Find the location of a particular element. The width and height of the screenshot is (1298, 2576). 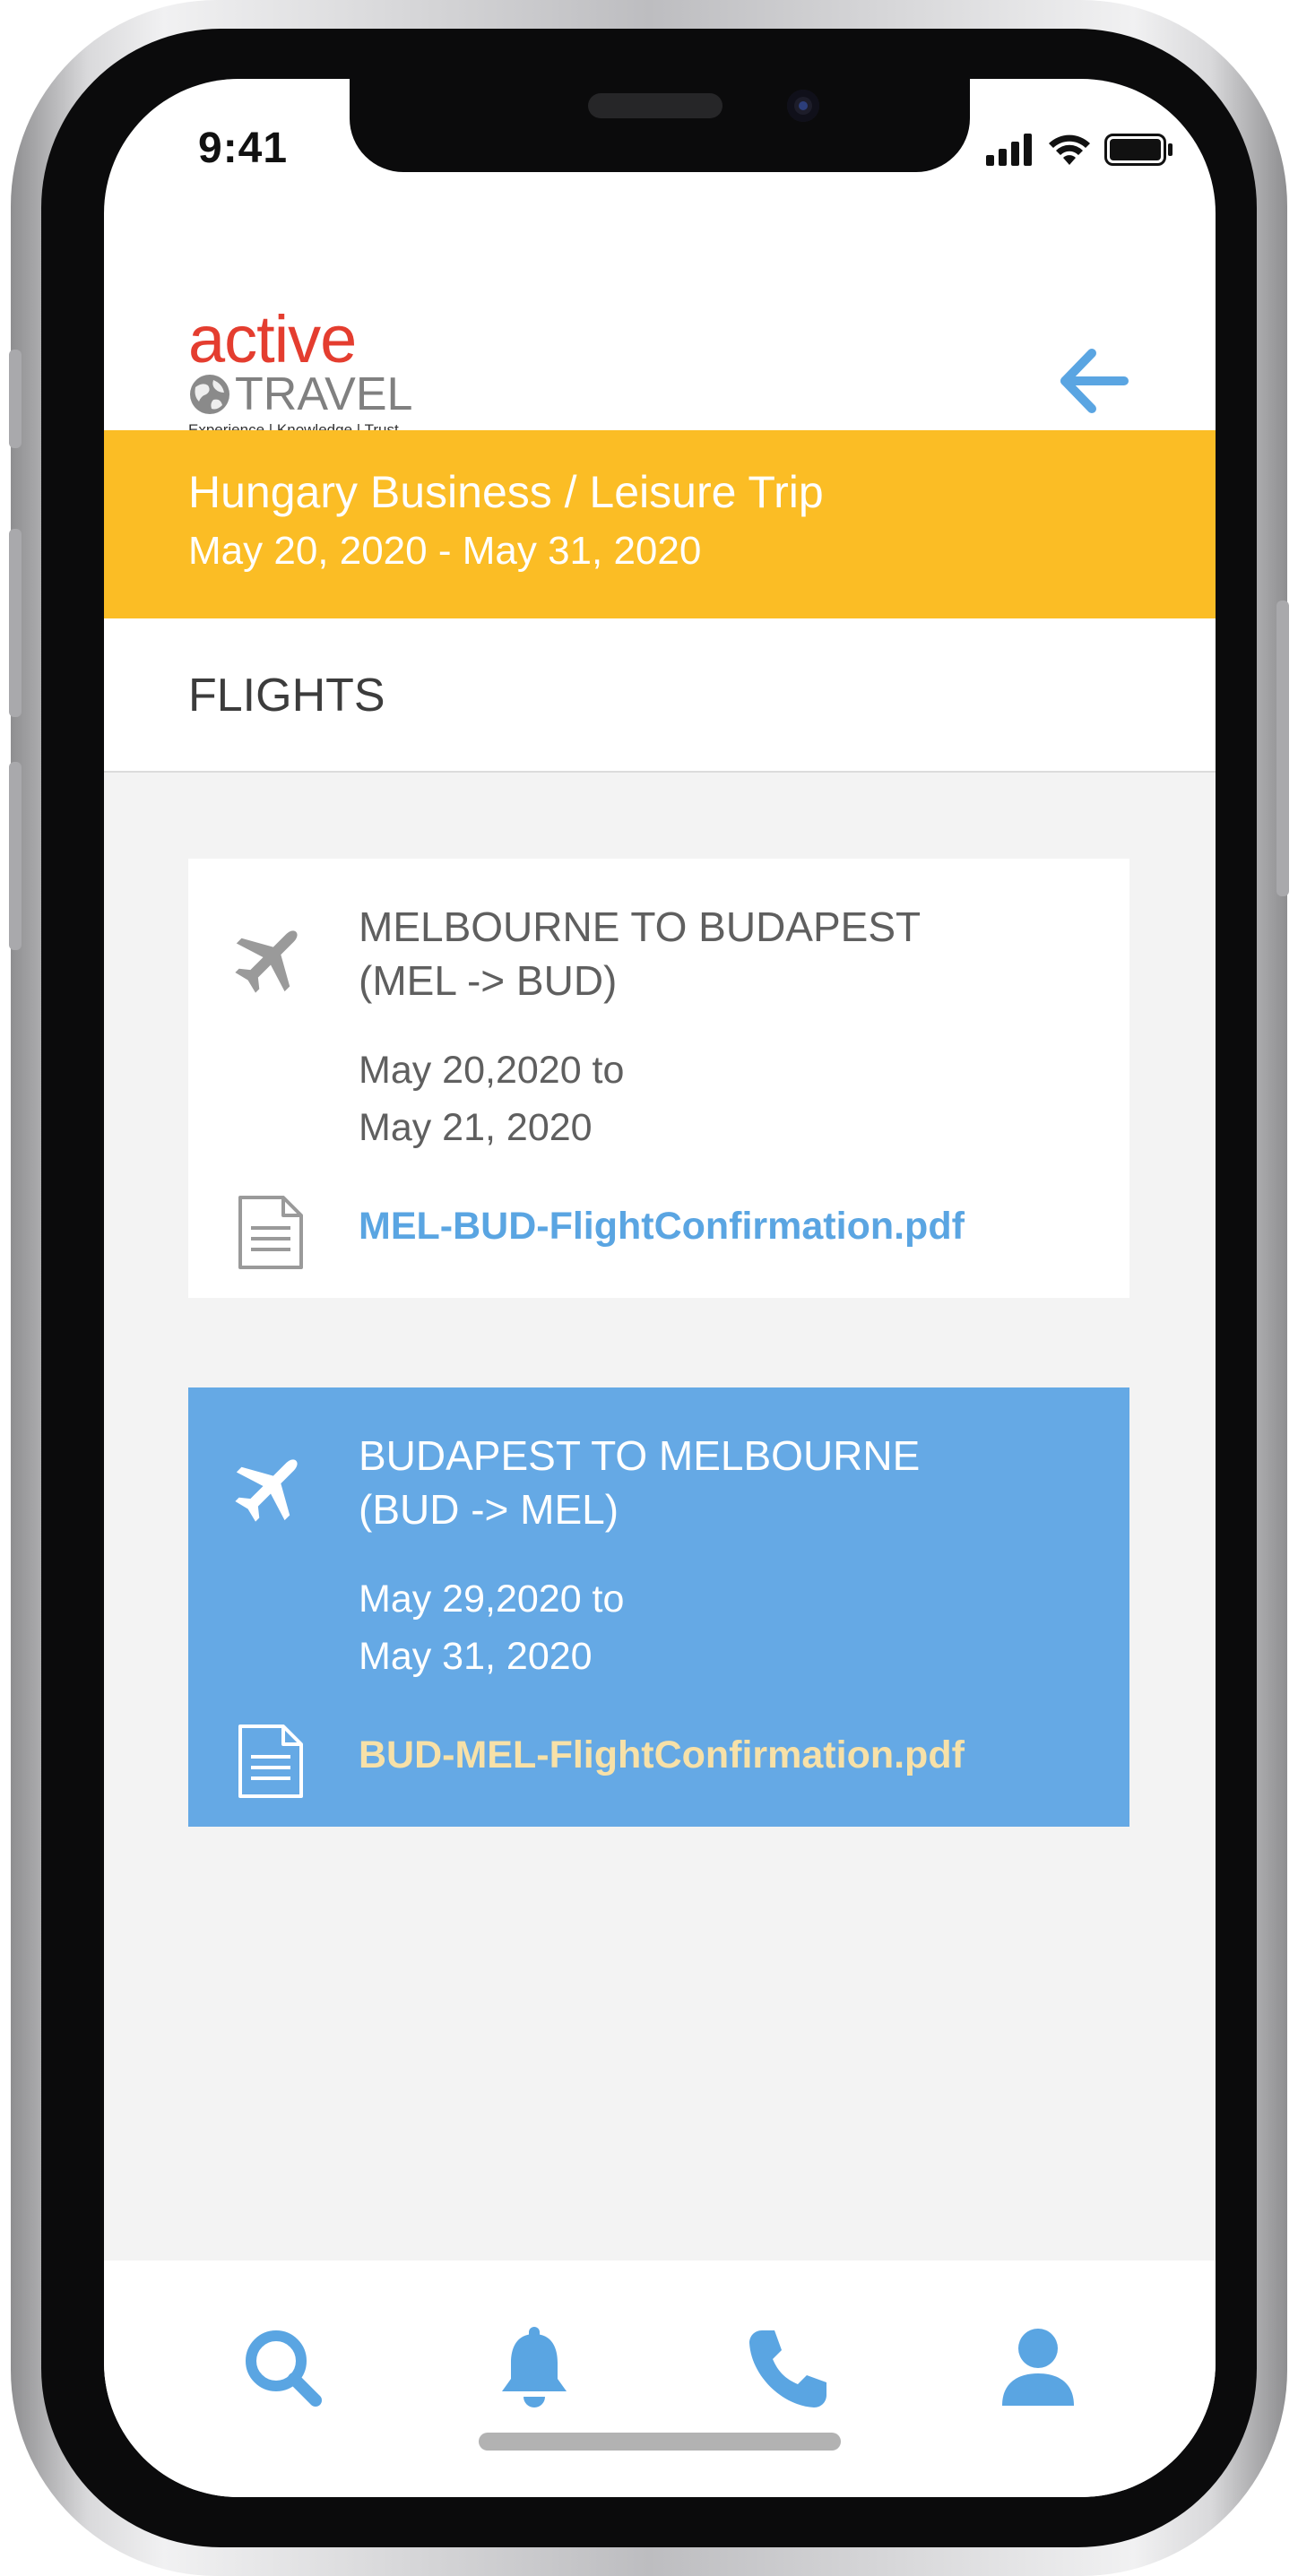

brand-name-top: active is located at coordinates (273, 339).